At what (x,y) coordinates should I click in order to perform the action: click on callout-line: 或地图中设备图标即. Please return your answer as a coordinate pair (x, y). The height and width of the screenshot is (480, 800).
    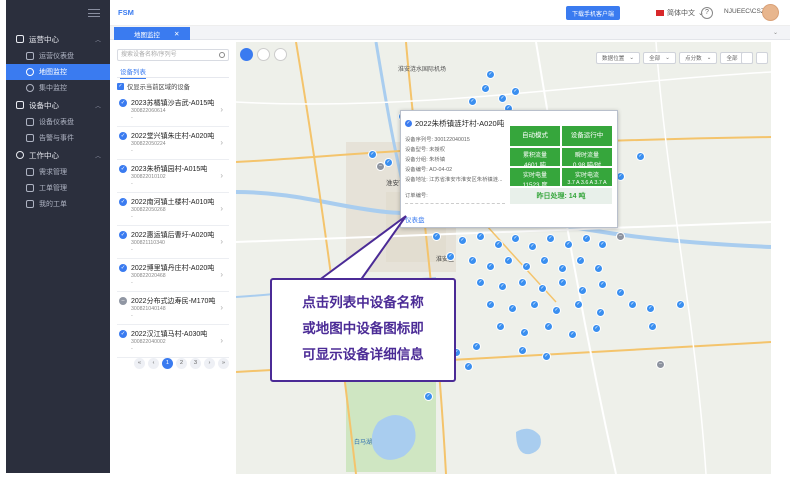
    Looking at the image, I should click on (363, 329).